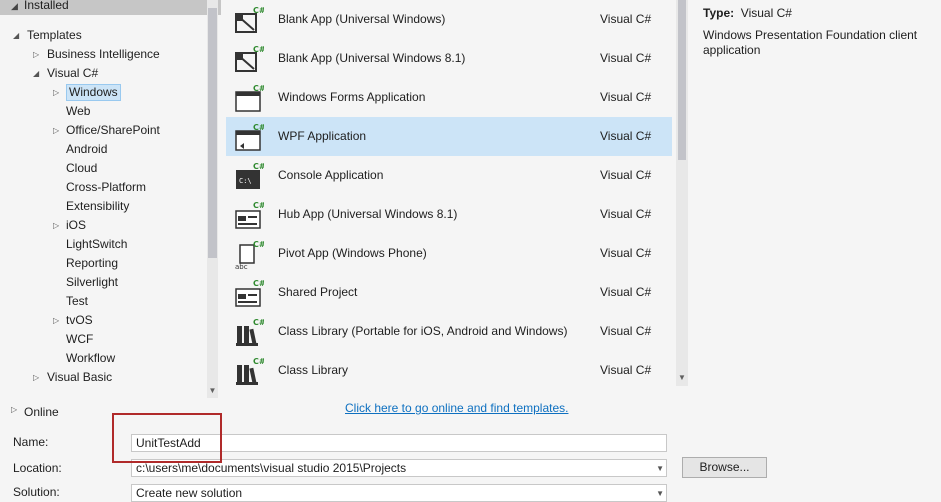  I want to click on tree-item: ◢ Templates, so click(102, 35).